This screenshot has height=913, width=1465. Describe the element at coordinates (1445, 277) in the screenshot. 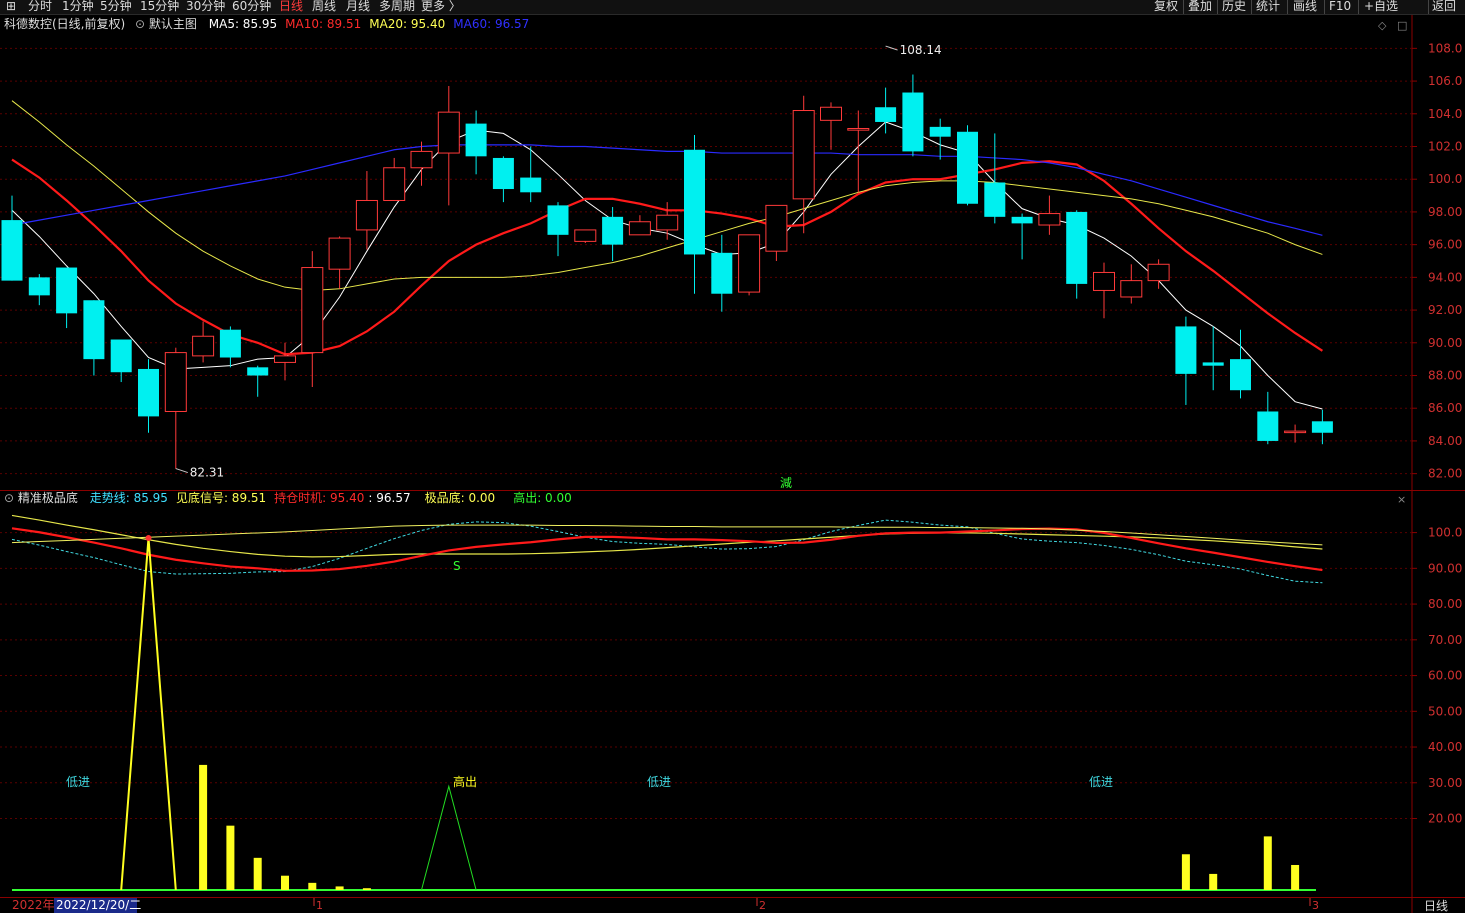

I see `y-tick-label: 94.00` at that location.